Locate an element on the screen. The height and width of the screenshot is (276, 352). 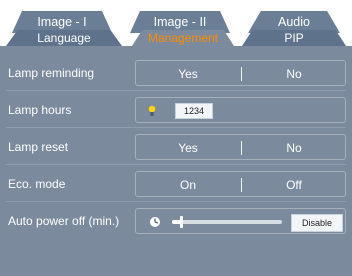
row-lamp-reset: Lamp reset Yes No is located at coordinates (176, 147).